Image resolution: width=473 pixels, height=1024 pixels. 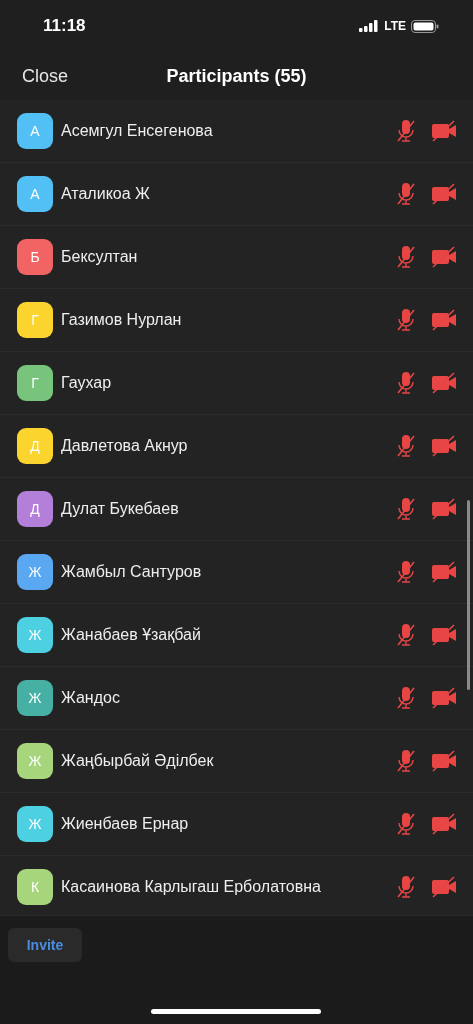 What do you see at coordinates (236, 320) in the screenshot?
I see `participant-row: Г Газимов Нурлан` at bounding box center [236, 320].